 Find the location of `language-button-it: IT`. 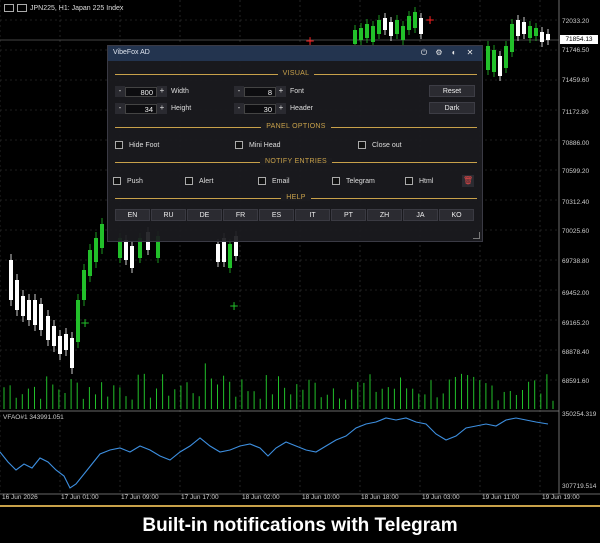

language-button-it: IT is located at coordinates (312, 215).